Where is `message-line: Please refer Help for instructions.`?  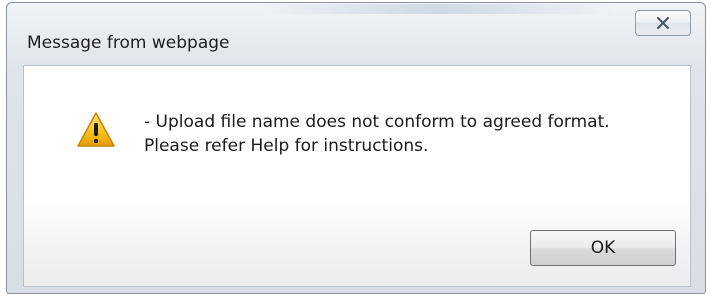 message-line: Please refer Help for instructions. is located at coordinates (286, 146).